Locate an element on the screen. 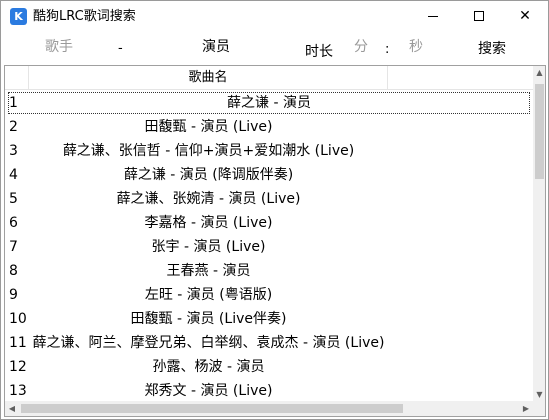 The image size is (549, 420). close-button: ✕ is located at coordinates (525, 16).